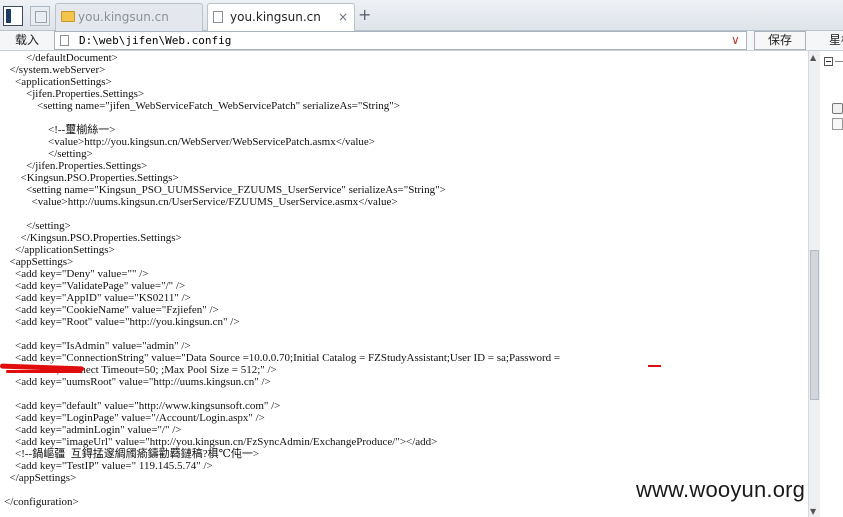 The image size is (843, 517). I want to click on clipboard-icon, so click(837, 124).